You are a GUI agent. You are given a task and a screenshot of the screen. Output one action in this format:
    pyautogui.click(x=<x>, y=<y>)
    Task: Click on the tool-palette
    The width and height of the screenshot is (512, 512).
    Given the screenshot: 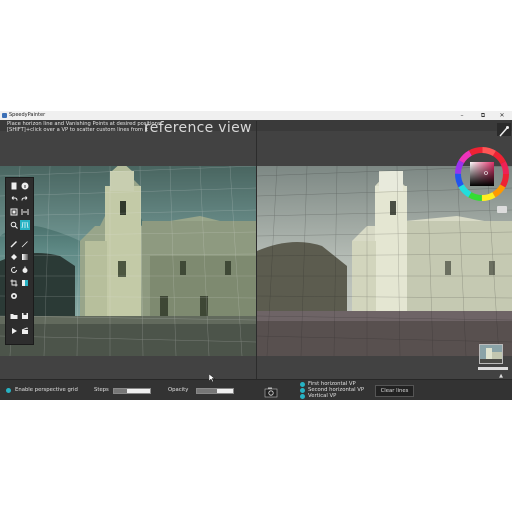 What is the action you would take?
    pyautogui.click(x=19, y=261)
    